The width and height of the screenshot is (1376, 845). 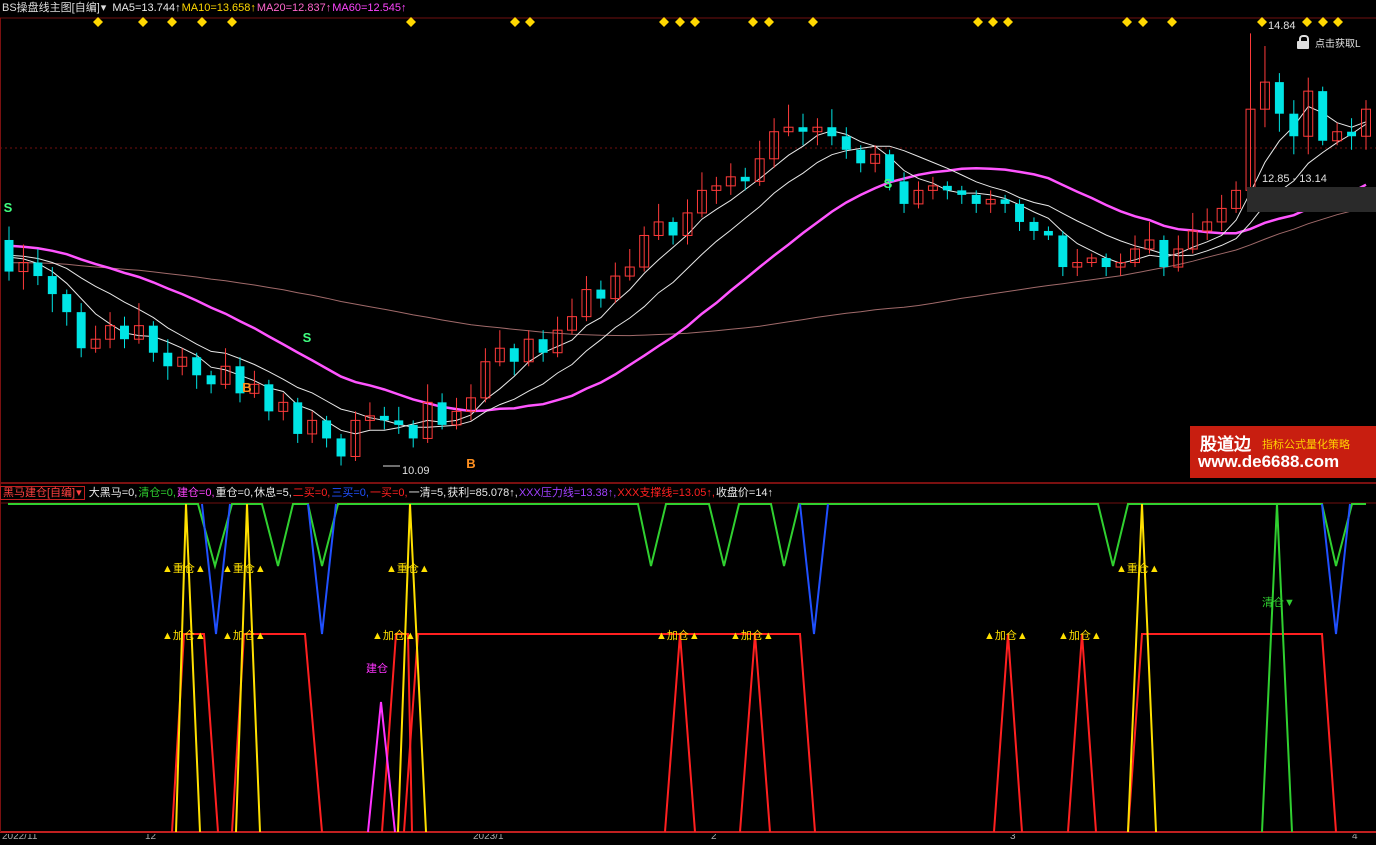 What do you see at coordinates (1277, 668) in the screenshot?
I see `clear-line` at bounding box center [1277, 668].